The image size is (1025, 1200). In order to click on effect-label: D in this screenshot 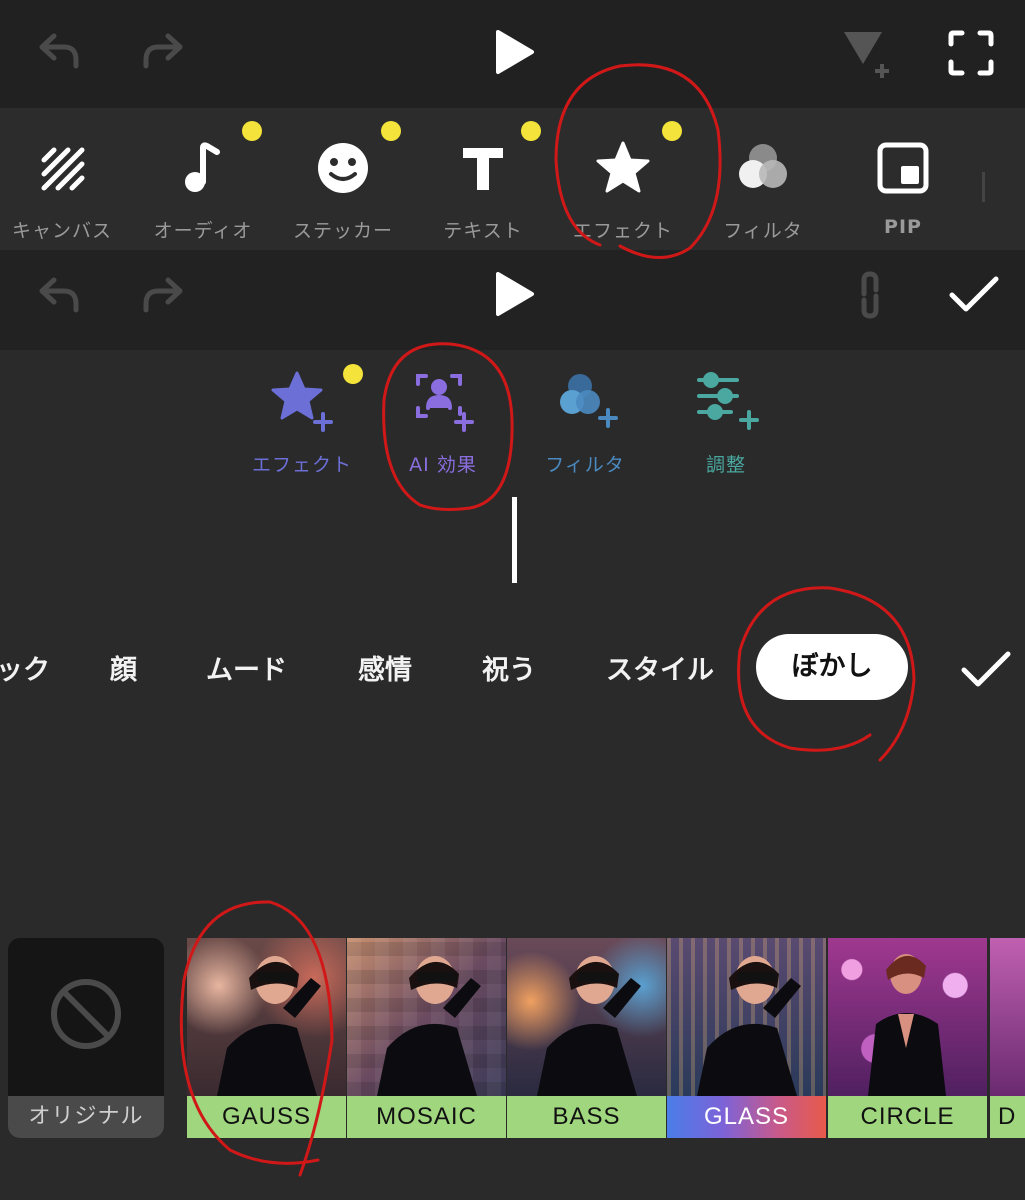, I will do `click(1007, 1117)`.